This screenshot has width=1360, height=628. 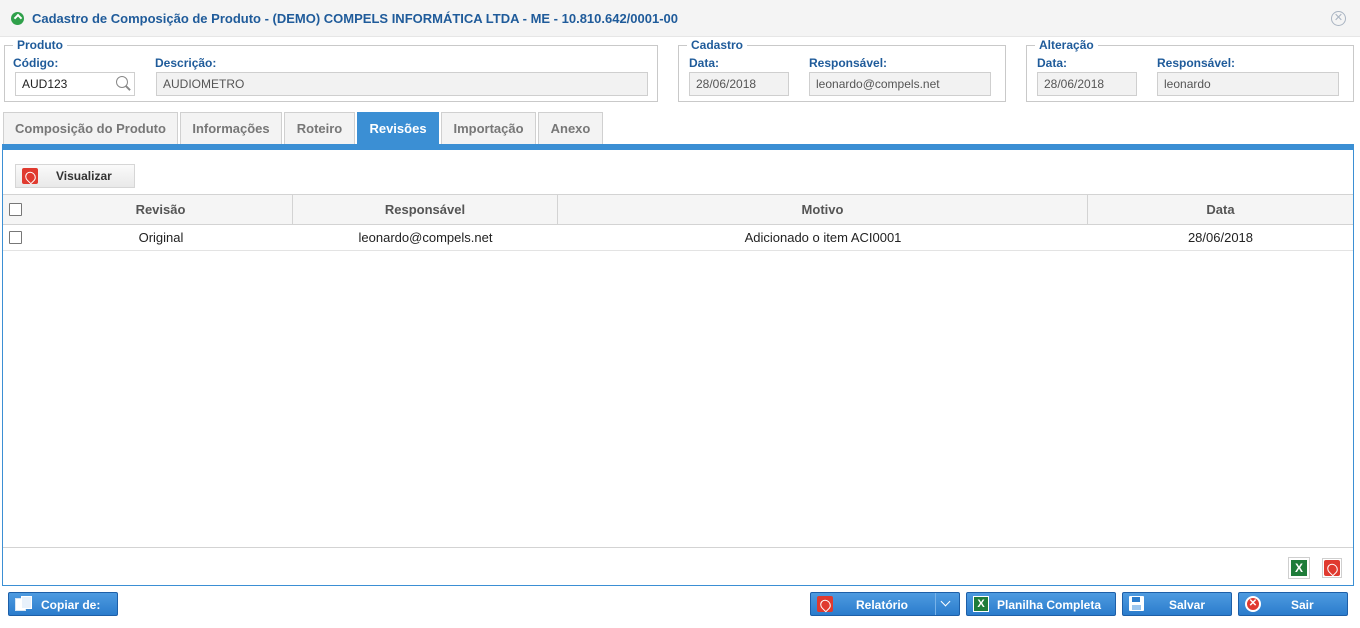 What do you see at coordinates (823, 237) in the screenshot?
I see `cell-motivo: Adicionado o item ACI0001` at bounding box center [823, 237].